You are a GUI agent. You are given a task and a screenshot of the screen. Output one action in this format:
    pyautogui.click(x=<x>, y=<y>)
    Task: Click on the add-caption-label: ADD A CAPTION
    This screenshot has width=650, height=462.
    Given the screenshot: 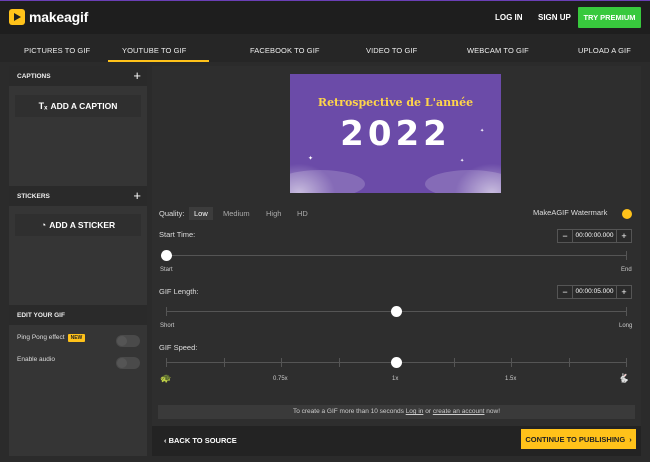 What is the action you would take?
    pyautogui.click(x=84, y=106)
    